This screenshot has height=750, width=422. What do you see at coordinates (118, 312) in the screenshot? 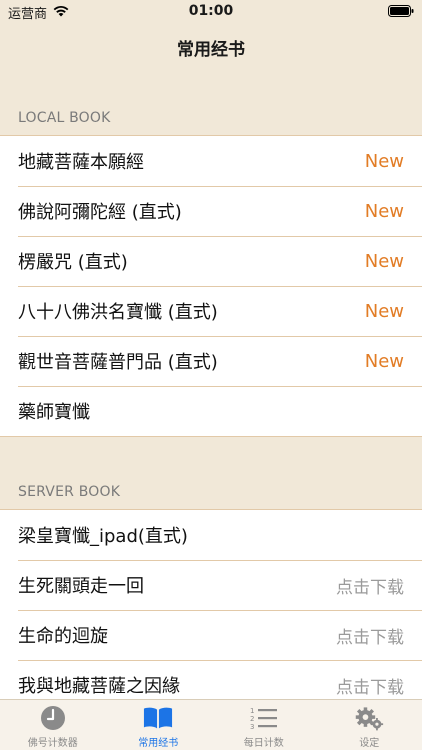
I see `book-title: 八十八佛洪名寶懺 (直式)` at bounding box center [118, 312].